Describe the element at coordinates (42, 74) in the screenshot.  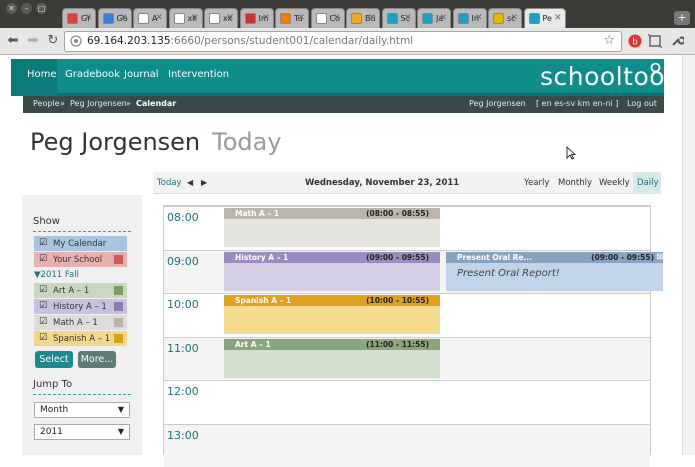
I see `nav-home: Home` at that location.